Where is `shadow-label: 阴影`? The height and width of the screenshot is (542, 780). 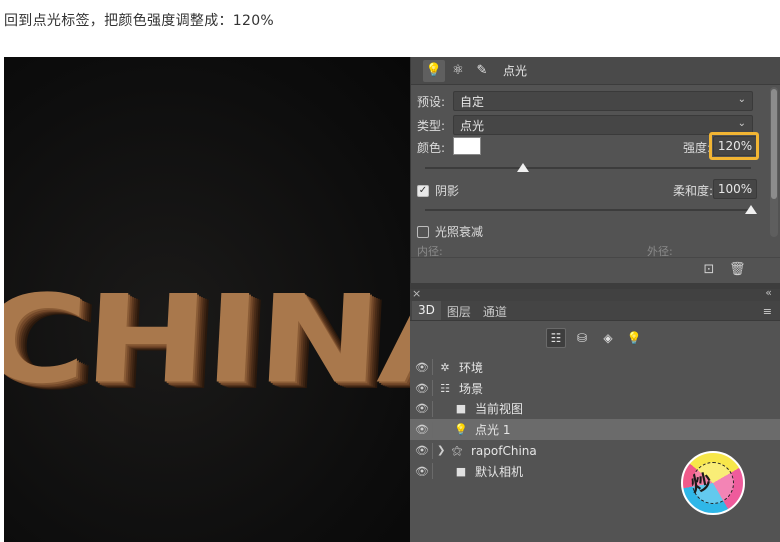
shadow-label: 阴影 is located at coordinates (447, 191).